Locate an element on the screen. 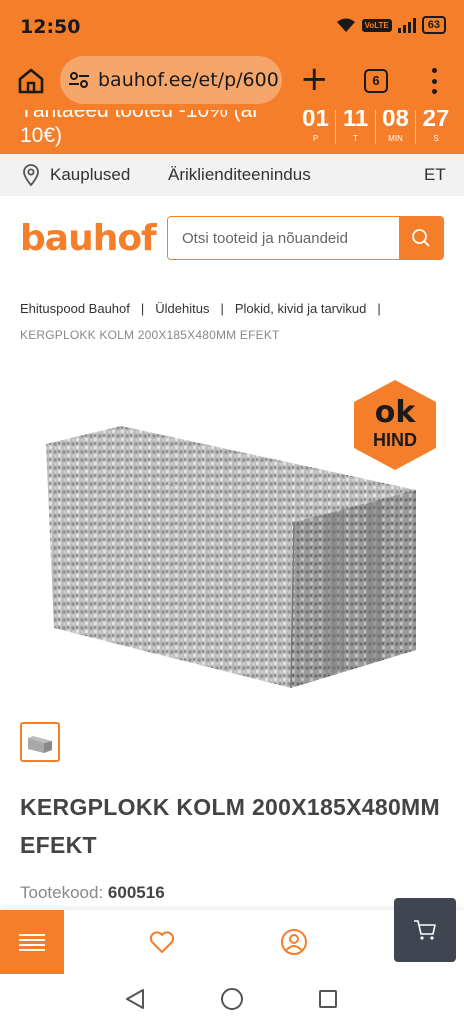 Image resolution: width=464 pixels, height=1024 pixels. product-thumbnail is located at coordinates (40, 742).